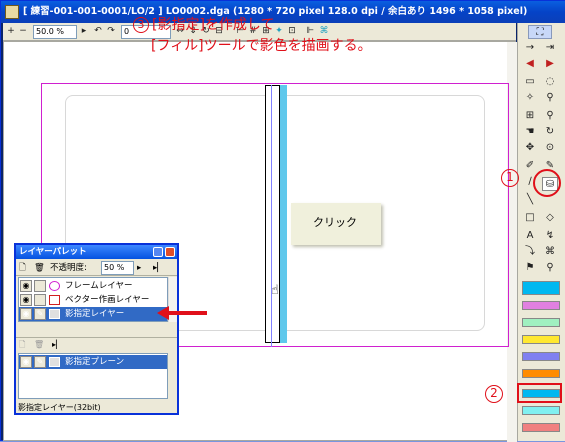 Image resolution: width=565 pixels, height=442 pixels. What do you see at coordinates (98, 31) in the screenshot?
I see `rotate-left-icon: ↶` at bounding box center [98, 31].